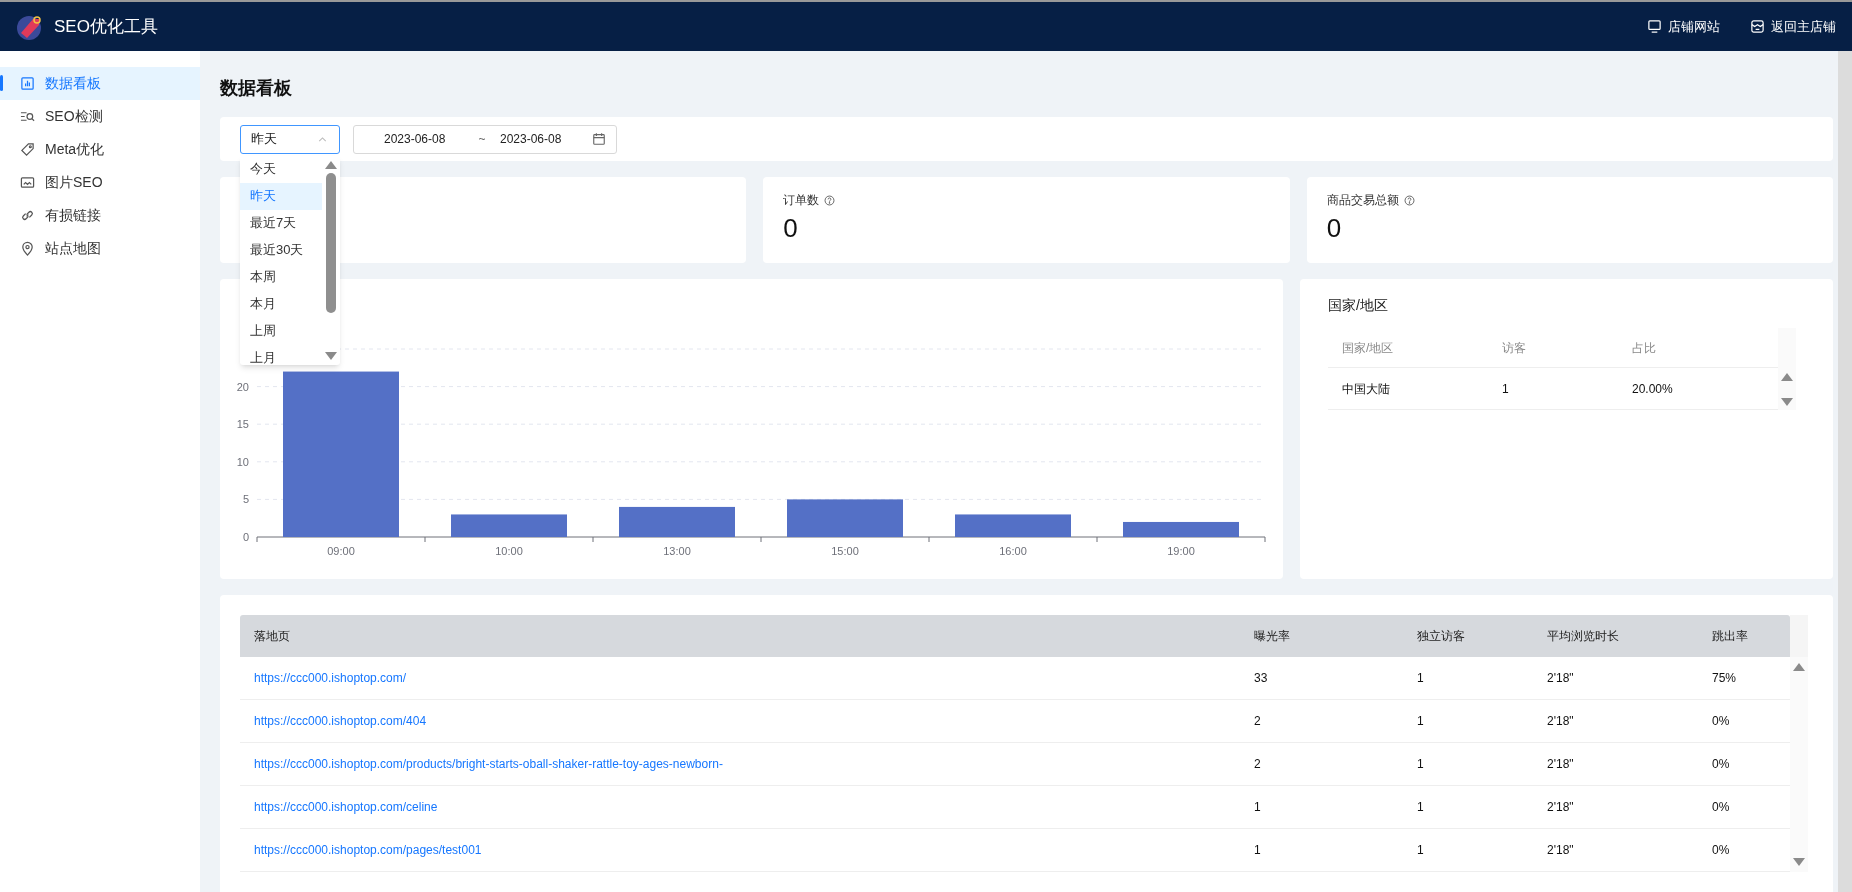 The height and width of the screenshot is (892, 1852). Describe the element at coordinates (242, 424) in the screenshot. I see `axis-tick-label: 15` at that location.